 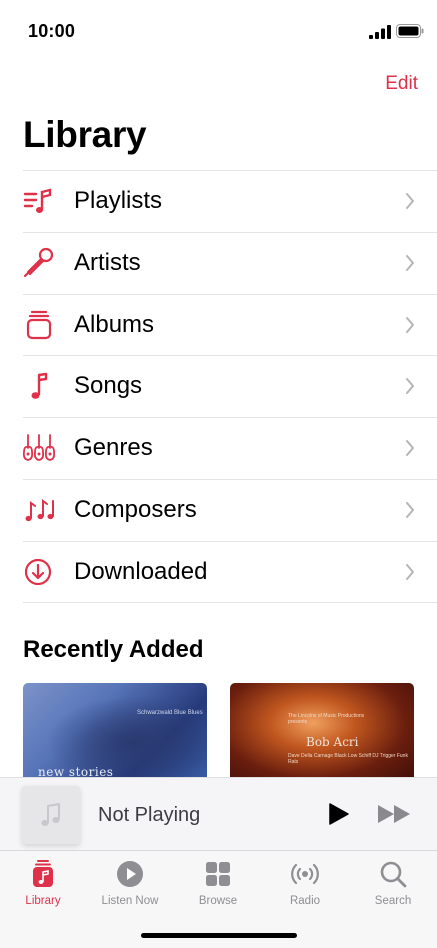 What do you see at coordinates (130, 901) in the screenshot?
I see `tab-label: Listen Now` at bounding box center [130, 901].